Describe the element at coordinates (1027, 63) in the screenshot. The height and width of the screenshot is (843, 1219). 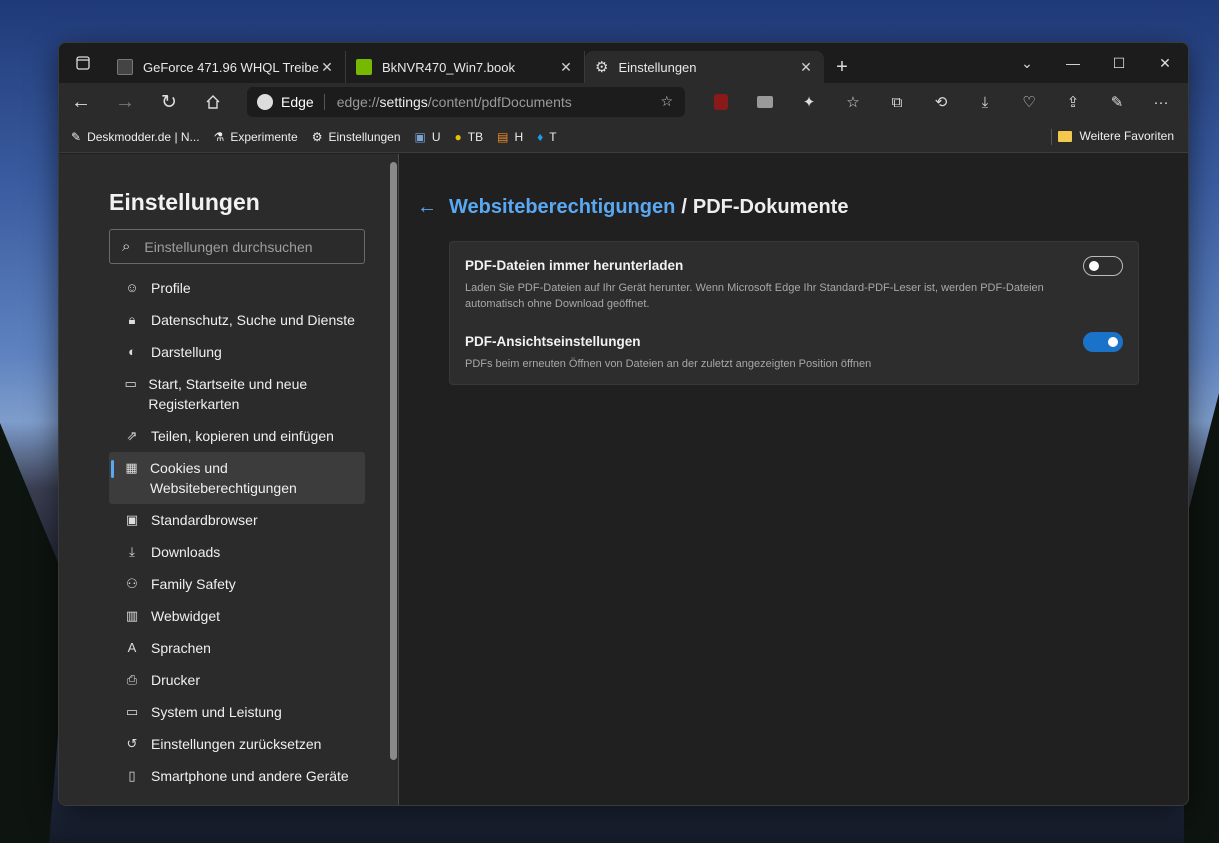
I see `tab-list-chevron-down-icon: ⌄` at that location.